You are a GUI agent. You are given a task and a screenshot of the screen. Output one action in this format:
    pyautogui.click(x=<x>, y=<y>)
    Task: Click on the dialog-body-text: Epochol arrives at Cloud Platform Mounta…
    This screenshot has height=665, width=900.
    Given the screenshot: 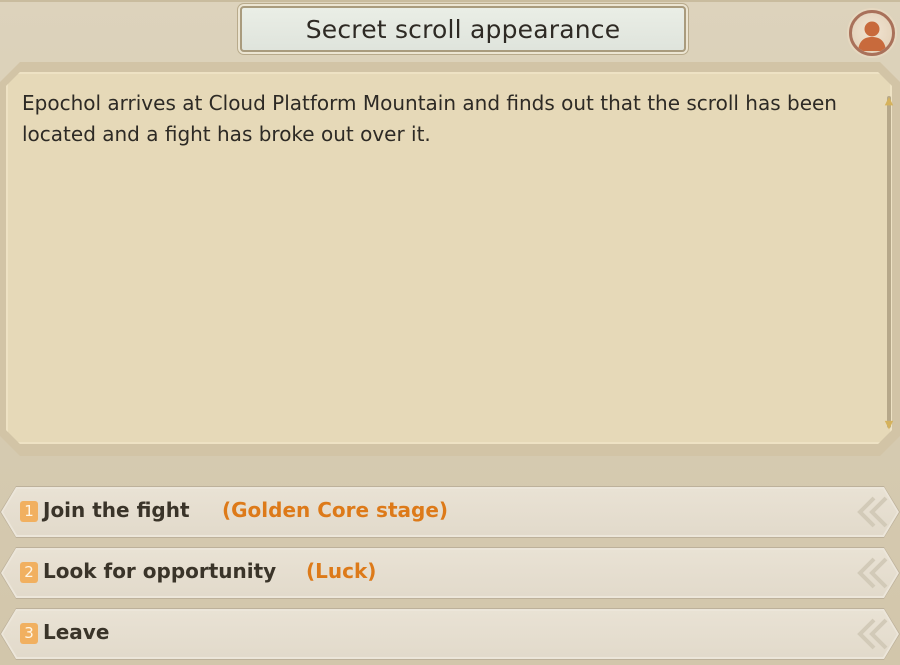 What is the action you would take?
    pyautogui.click(x=429, y=118)
    